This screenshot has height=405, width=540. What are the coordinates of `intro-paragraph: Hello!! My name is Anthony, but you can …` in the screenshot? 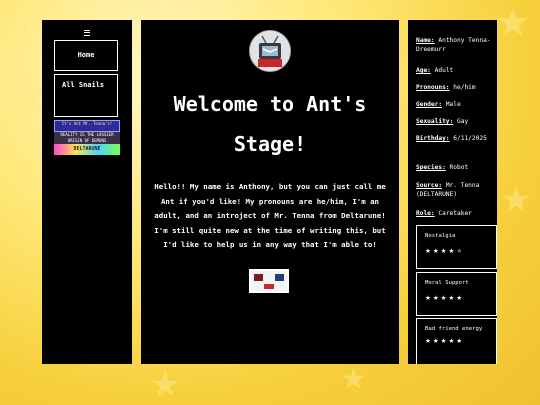 It's located at (270, 215).